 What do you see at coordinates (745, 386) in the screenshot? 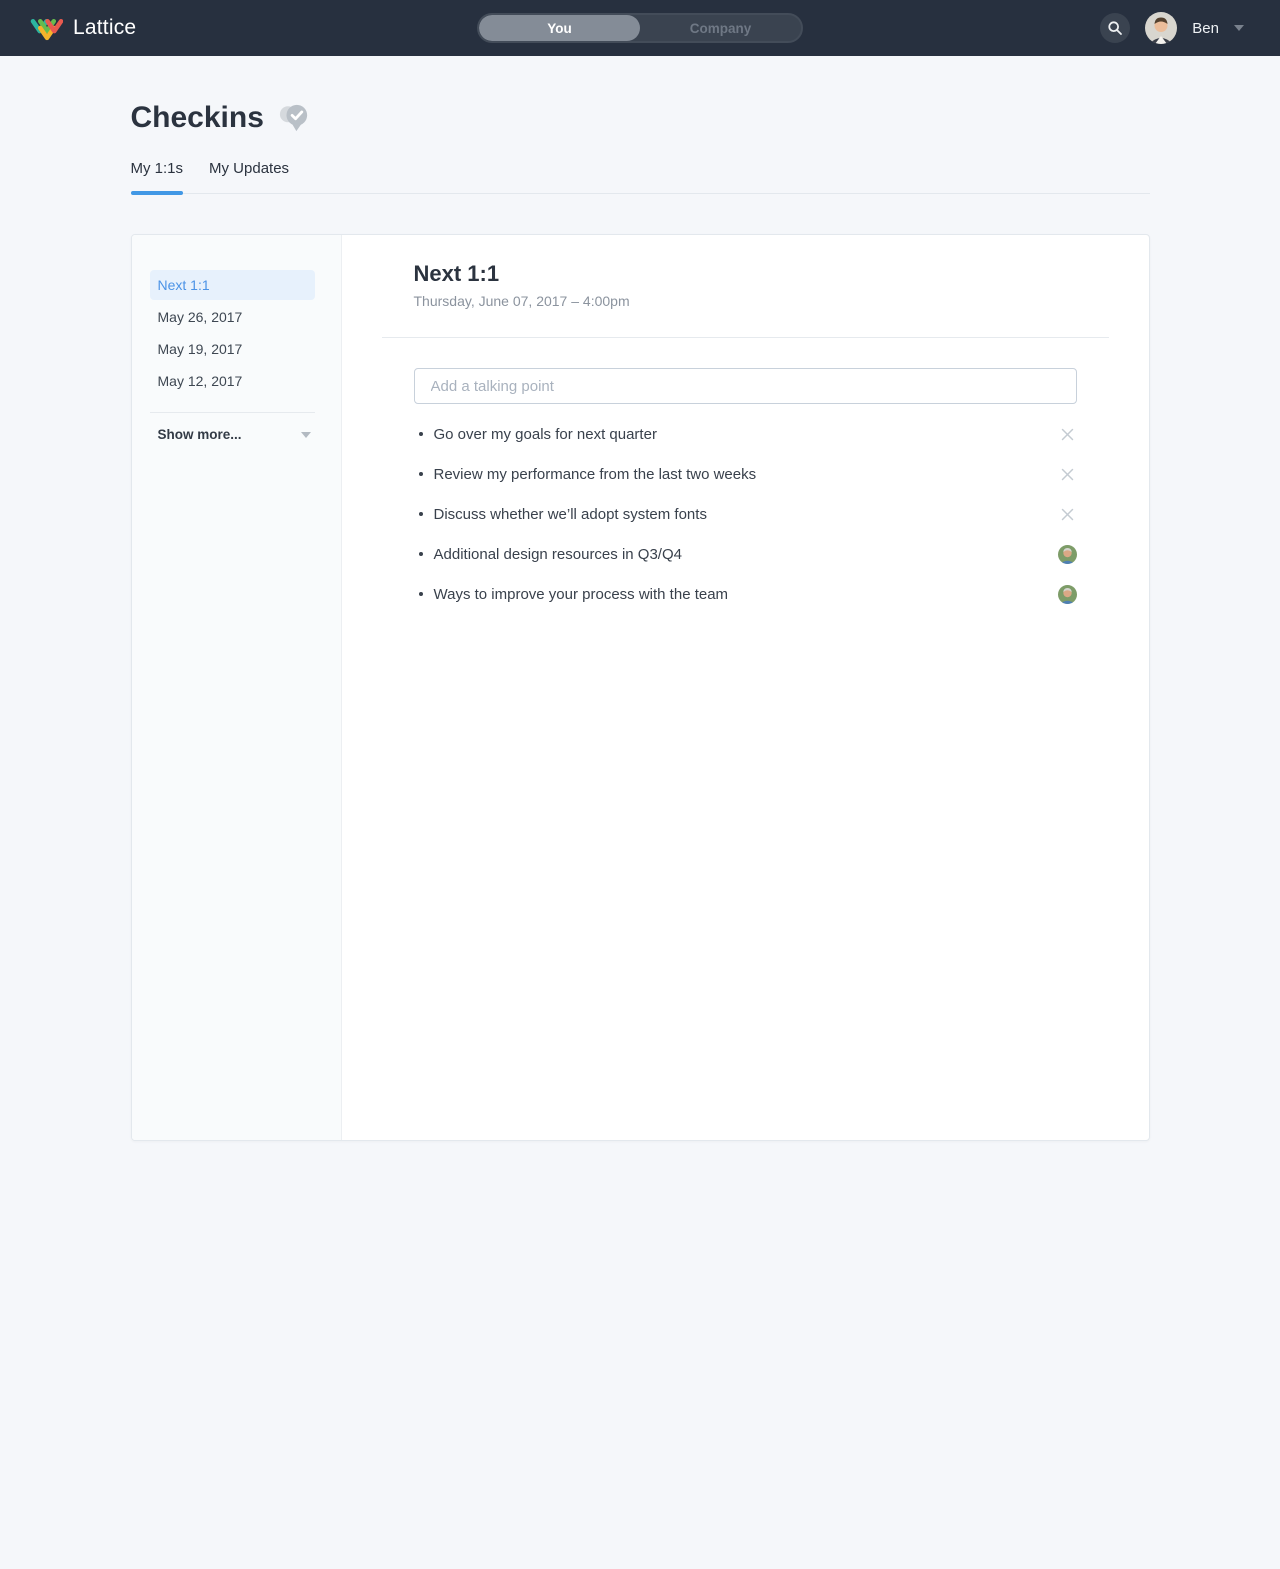
I see `talking-point-input` at bounding box center [745, 386].